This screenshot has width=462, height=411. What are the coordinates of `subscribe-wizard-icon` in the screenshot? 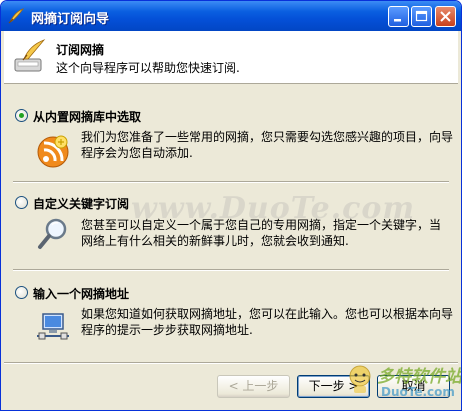 It's located at (30, 55).